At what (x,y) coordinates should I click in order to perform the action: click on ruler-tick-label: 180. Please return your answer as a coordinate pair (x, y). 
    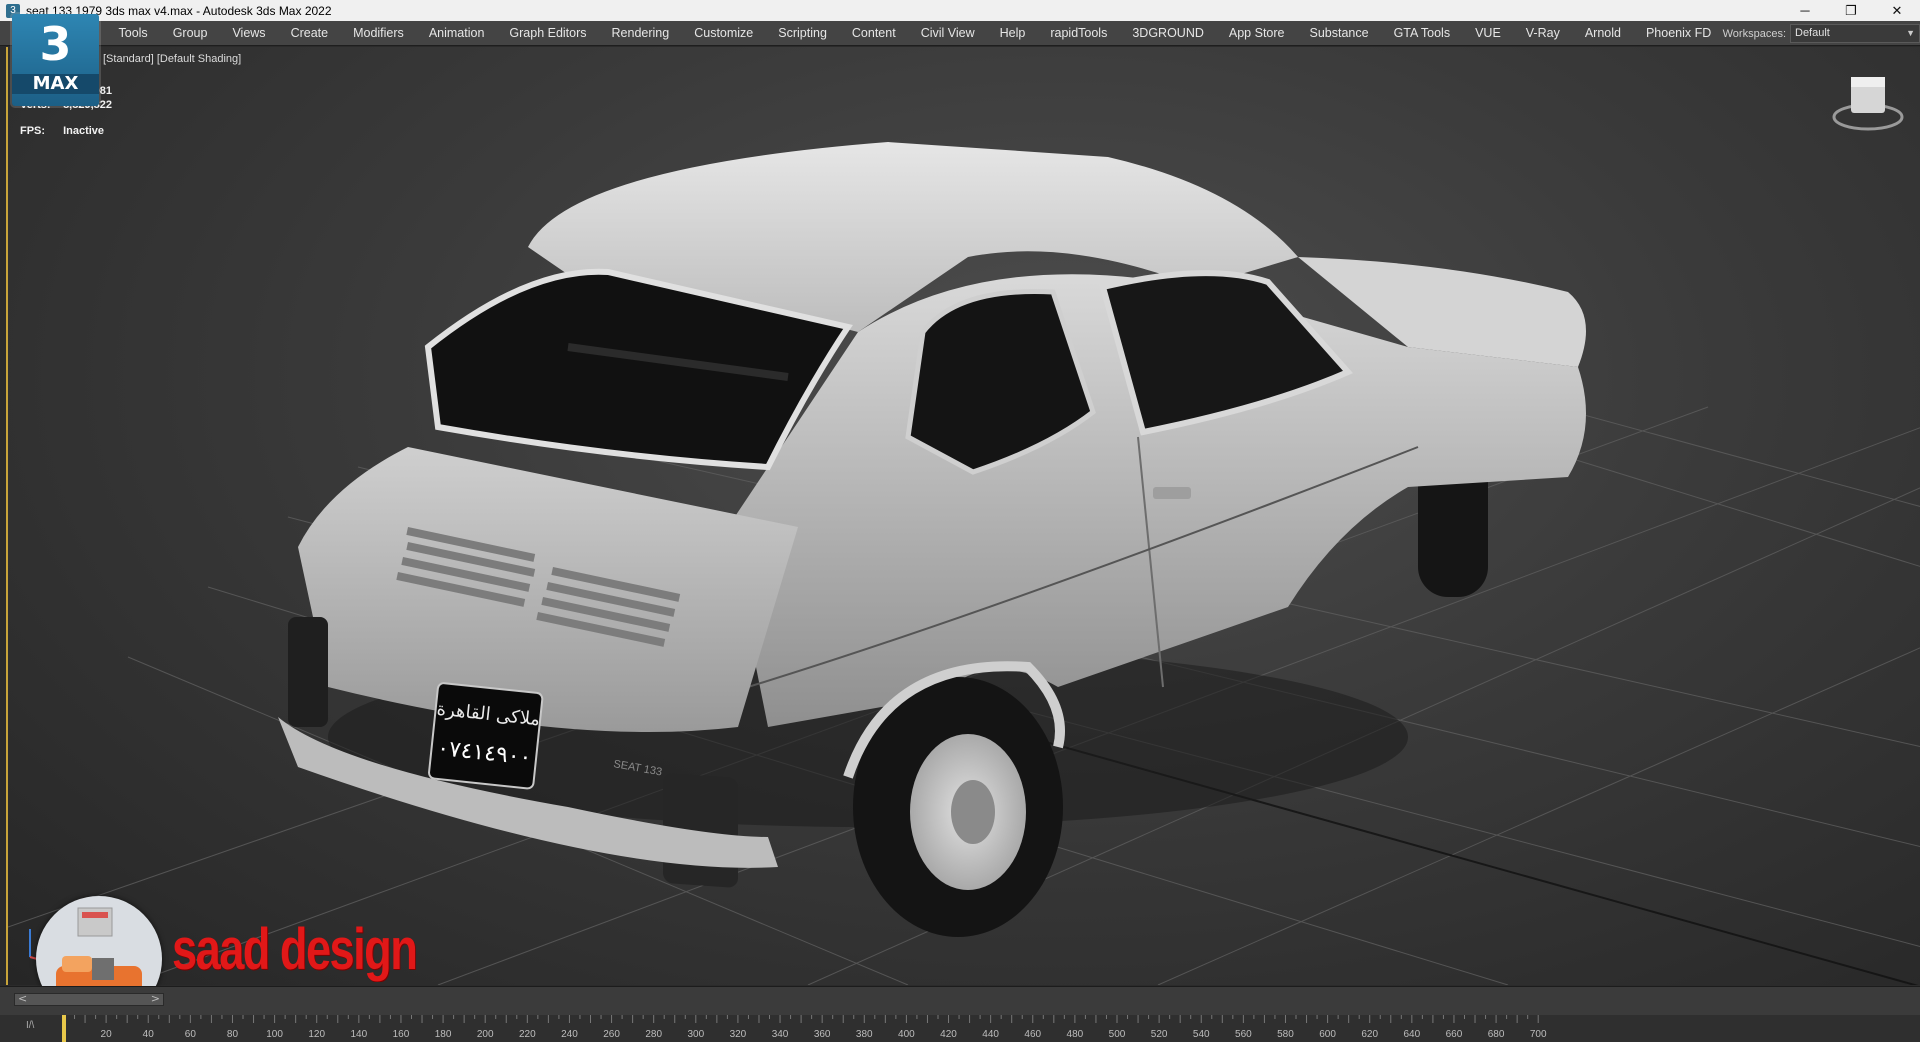
    Looking at the image, I should click on (443, 1034).